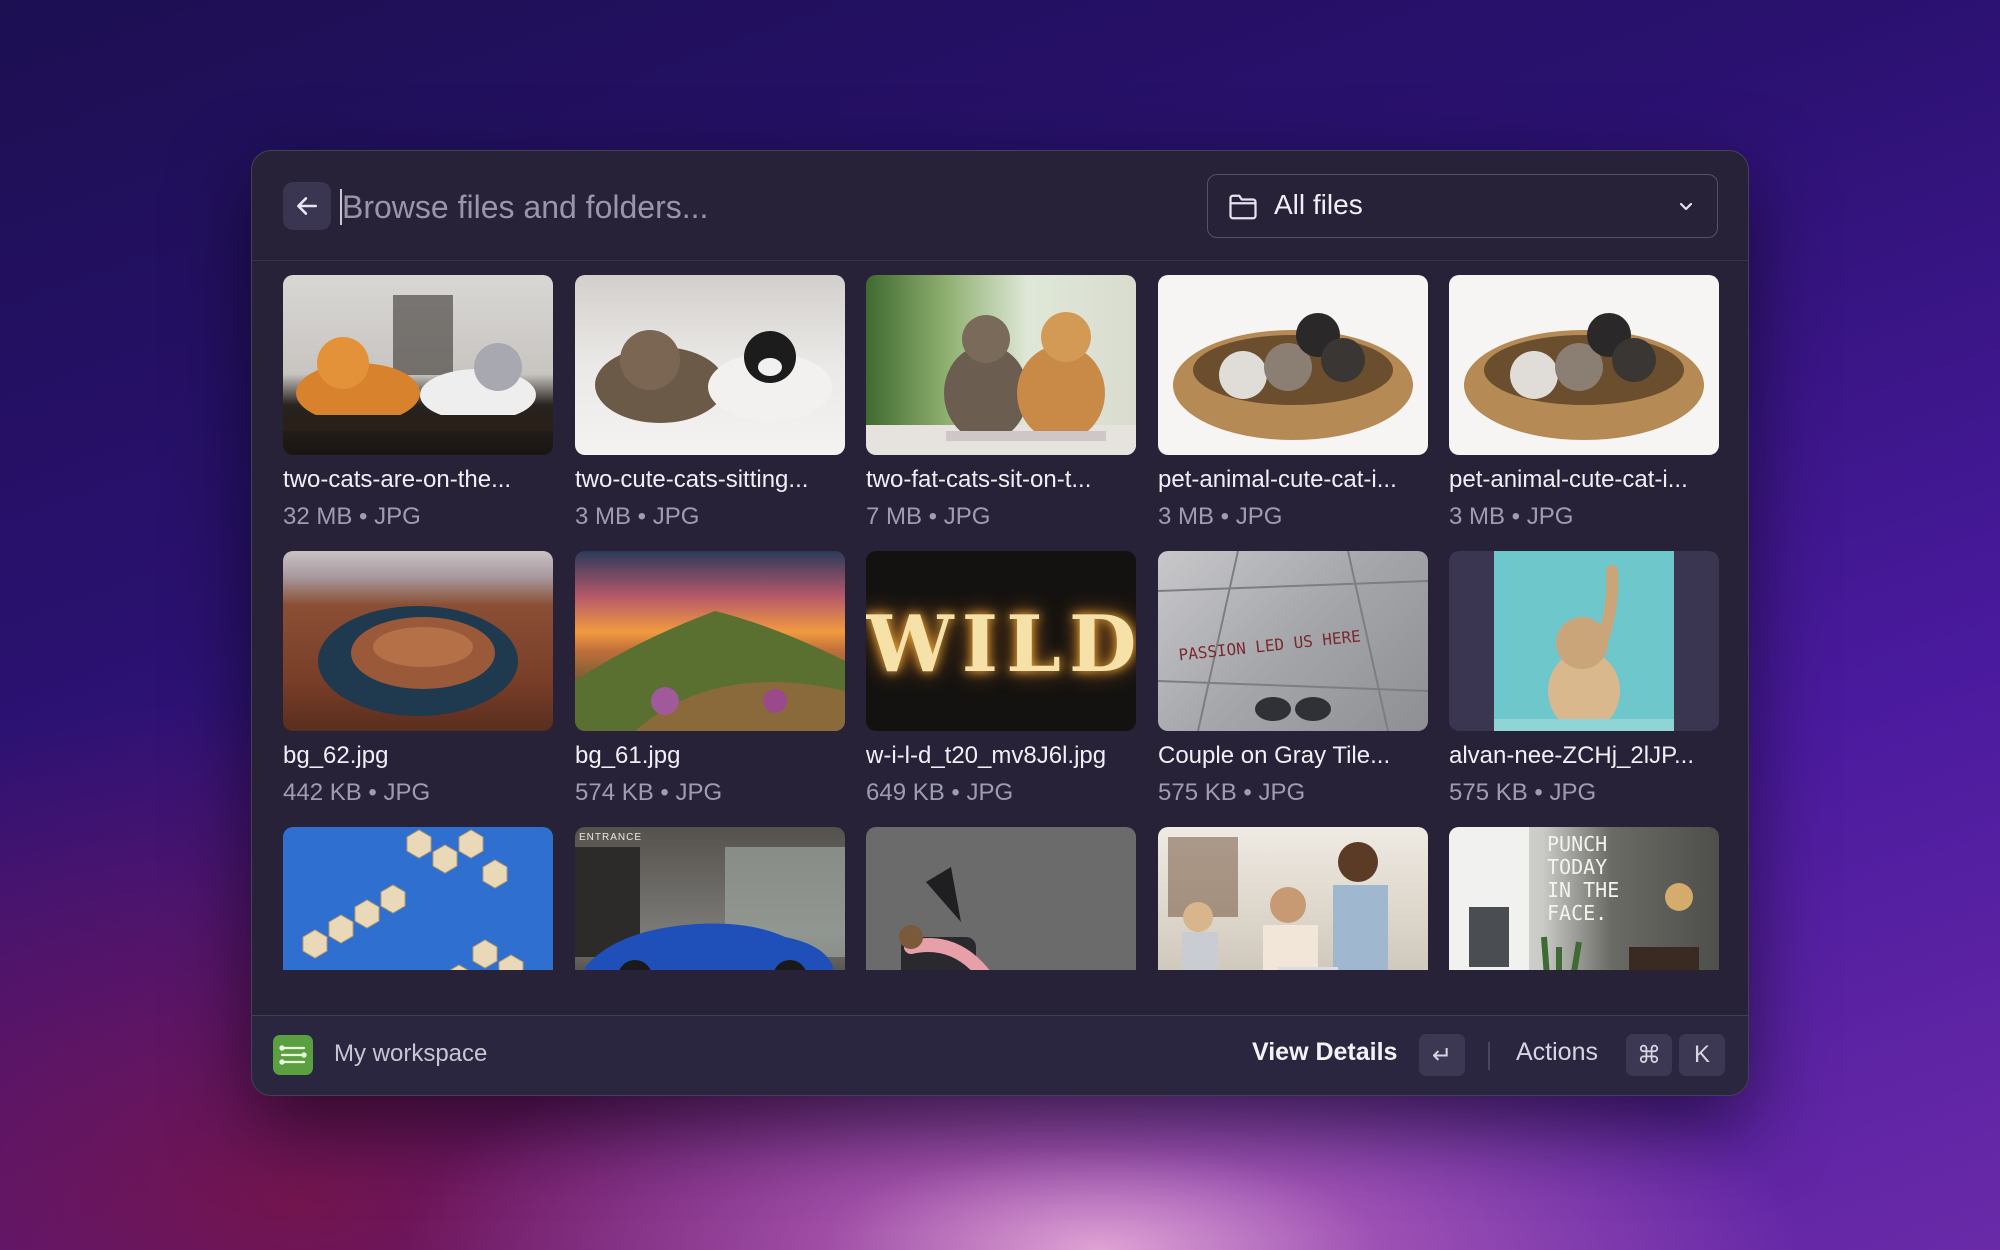 The image size is (2000, 1250). Describe the element at coordinates (1489, 1056) in the screenshot. I see `footer-divider` at that location.